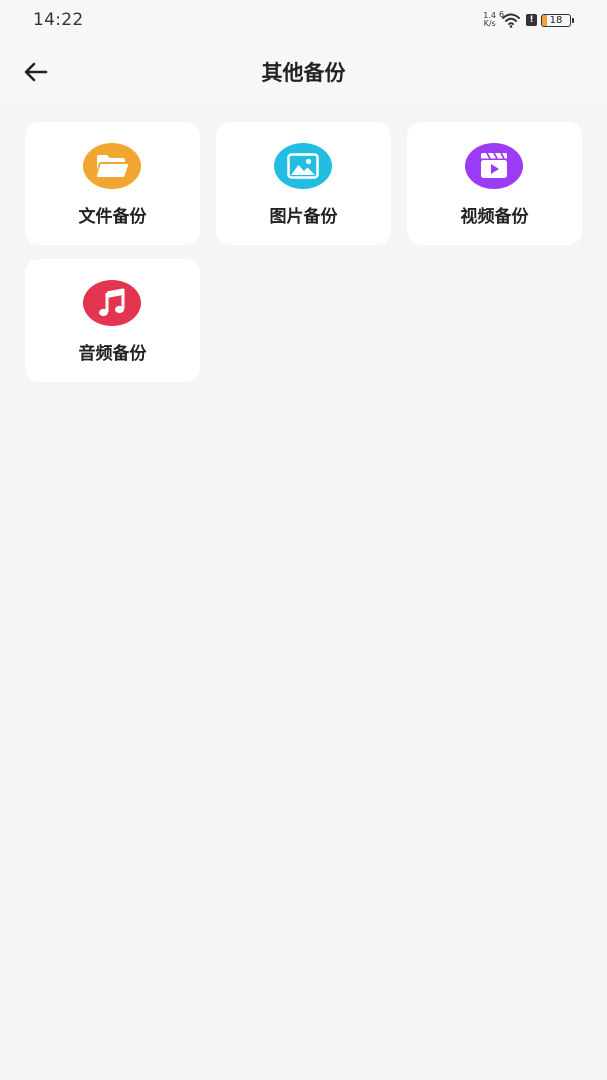  I want to click on folder-icon, so click(112, 166).